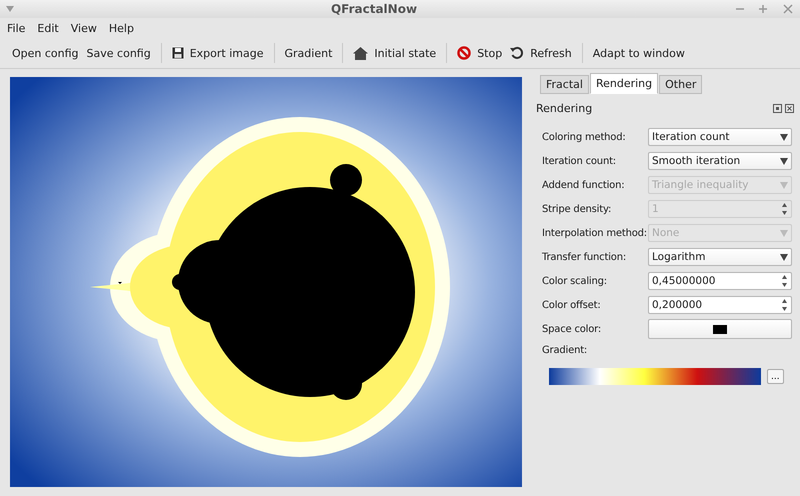 The height and width of the screenshot is (496, 800). I want to click on toolbar-button: Export image, so click(218, 53).